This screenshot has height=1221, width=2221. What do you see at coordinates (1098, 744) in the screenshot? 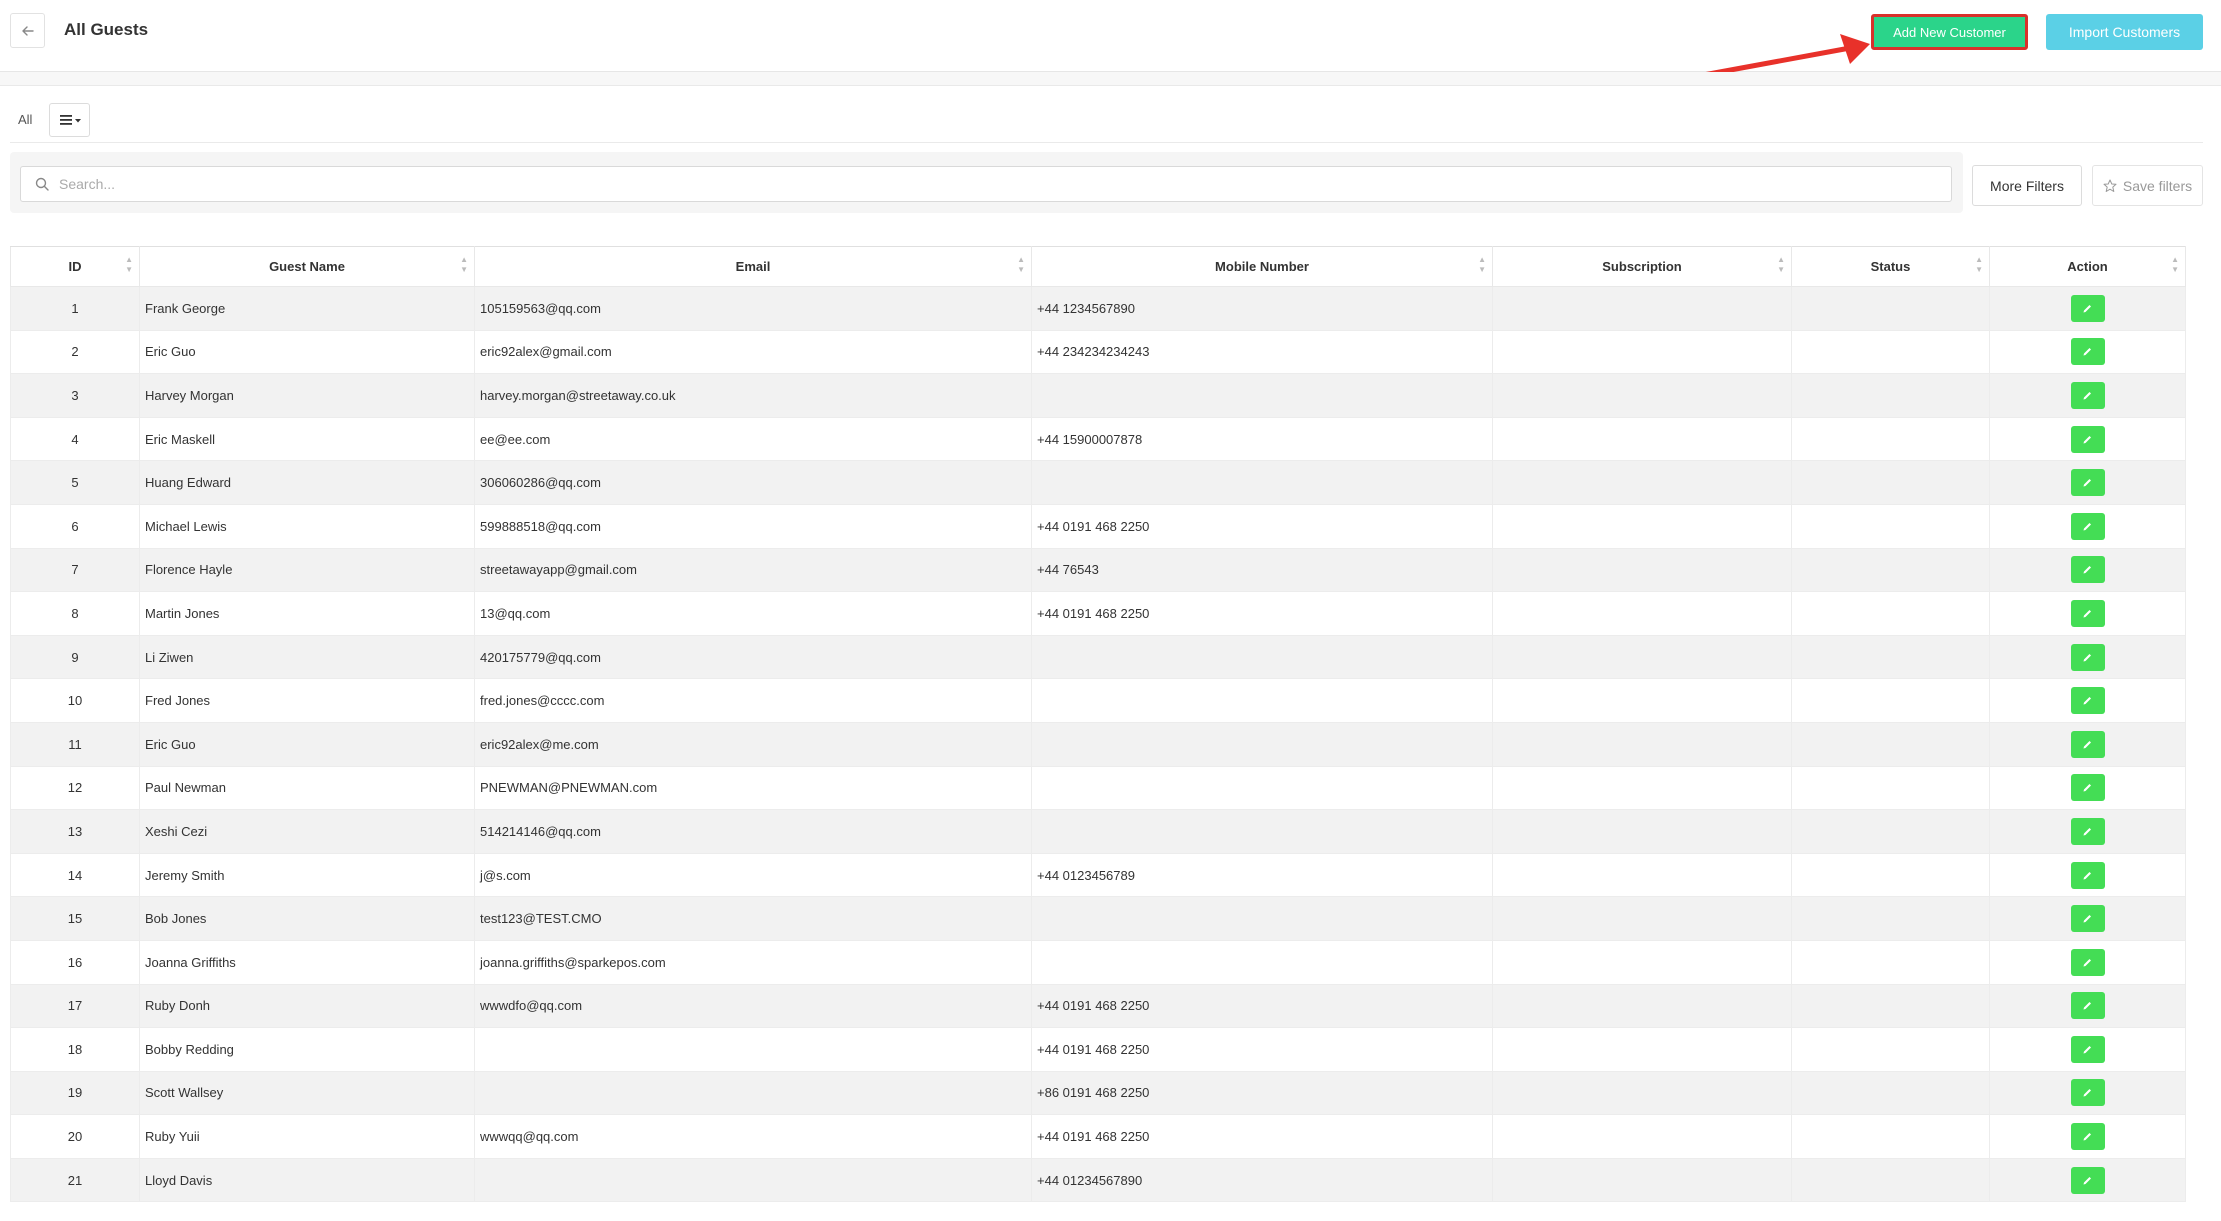
I see `table-row: 11 Eric Guo eric92alex@me.com` at bounding box center [1098, 744].